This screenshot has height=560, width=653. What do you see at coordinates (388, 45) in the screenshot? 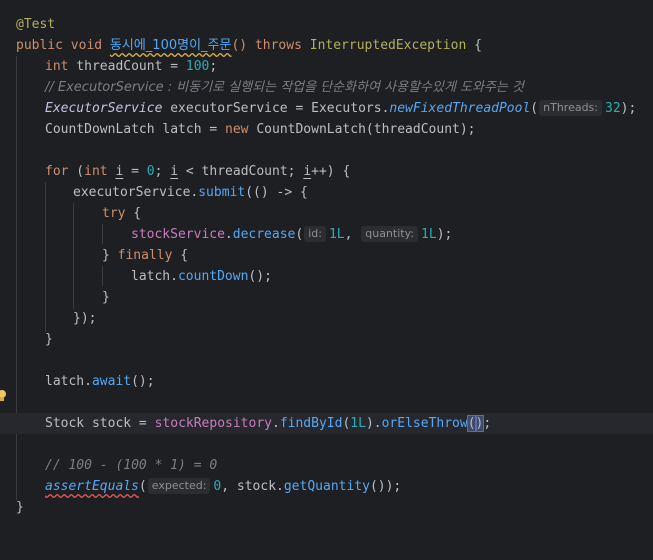
I see `exception-type: InterruptedException` at bounding box center [388, 45].